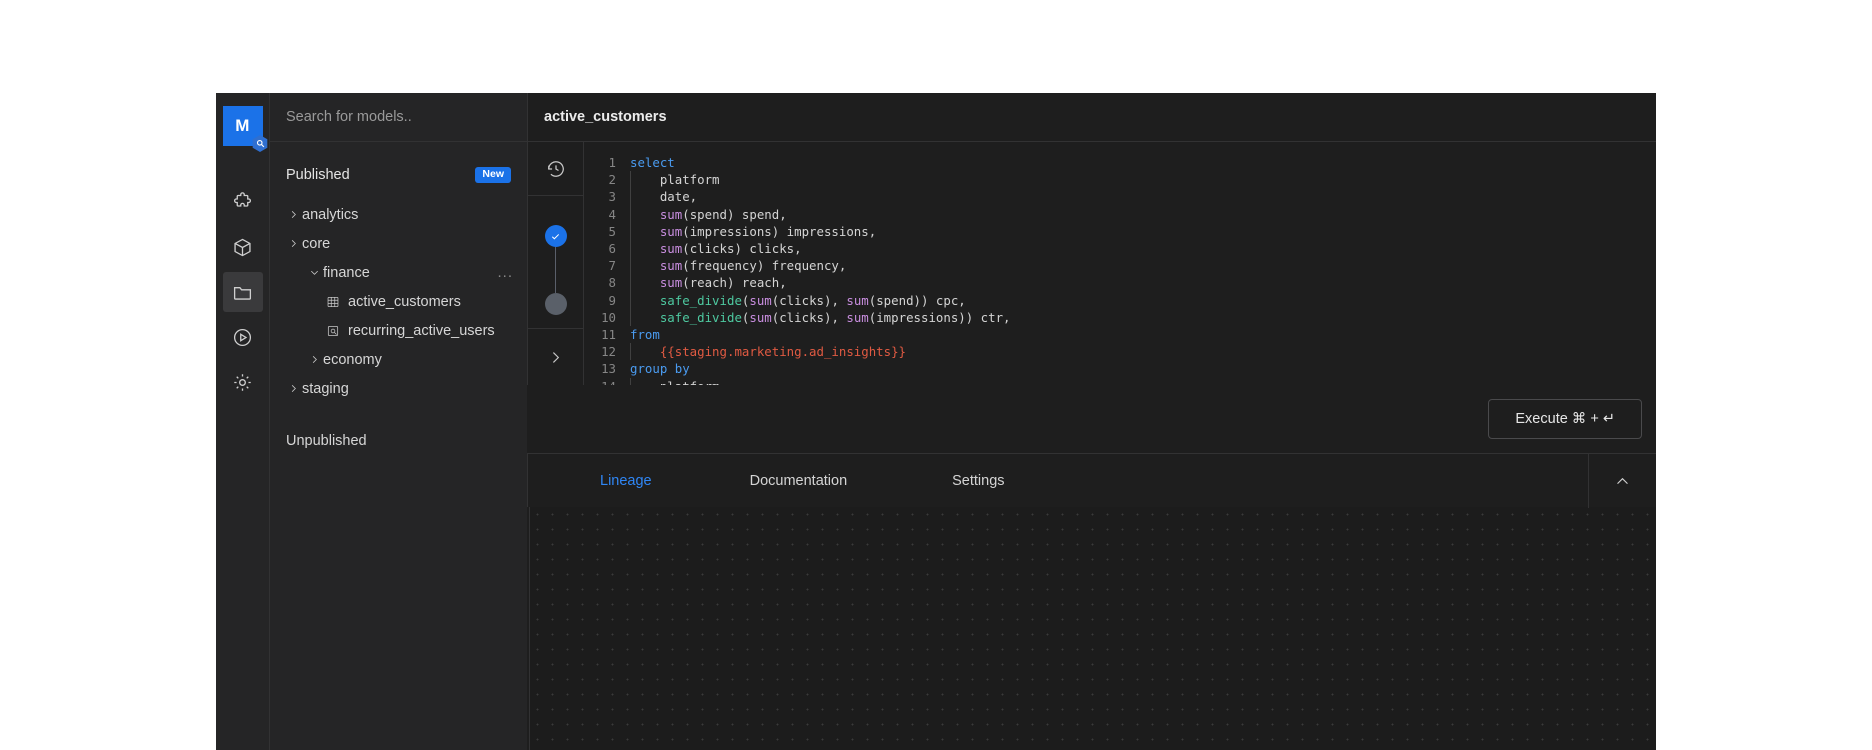 The width and height of the screenshot is (1872, 750). Describe the element at coordinates (605, 117) in the screenshot. I see `page-title: active_customers` at that location.